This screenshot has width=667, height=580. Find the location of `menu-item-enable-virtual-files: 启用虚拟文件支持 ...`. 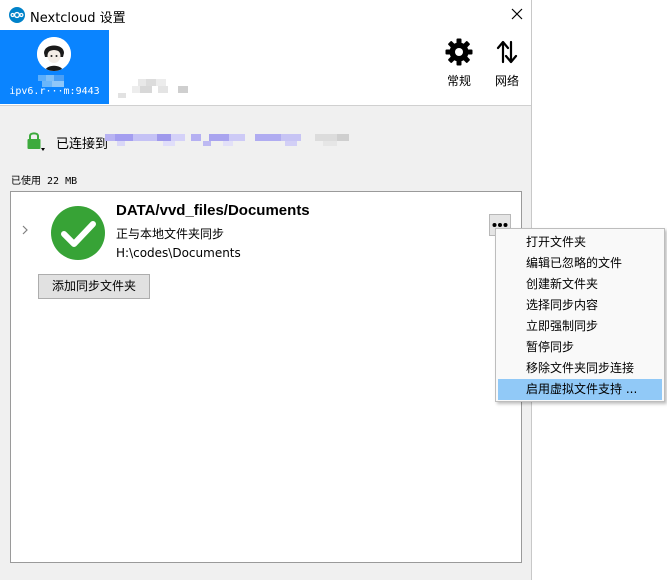

menu-item-enable-virtual-files: 启用虚拟文件支持 ... is located at coordinates (580, 389).